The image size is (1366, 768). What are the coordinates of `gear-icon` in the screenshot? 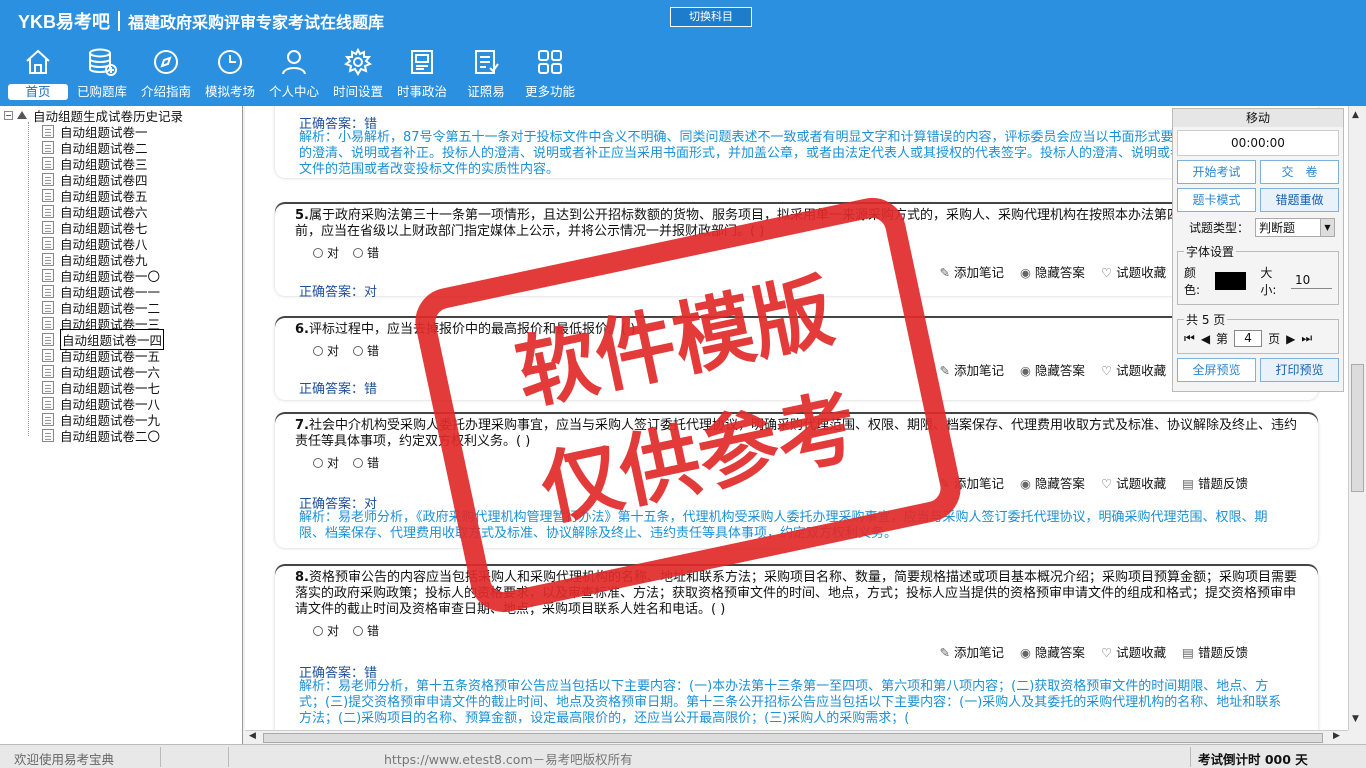 It's located at (358, 62).